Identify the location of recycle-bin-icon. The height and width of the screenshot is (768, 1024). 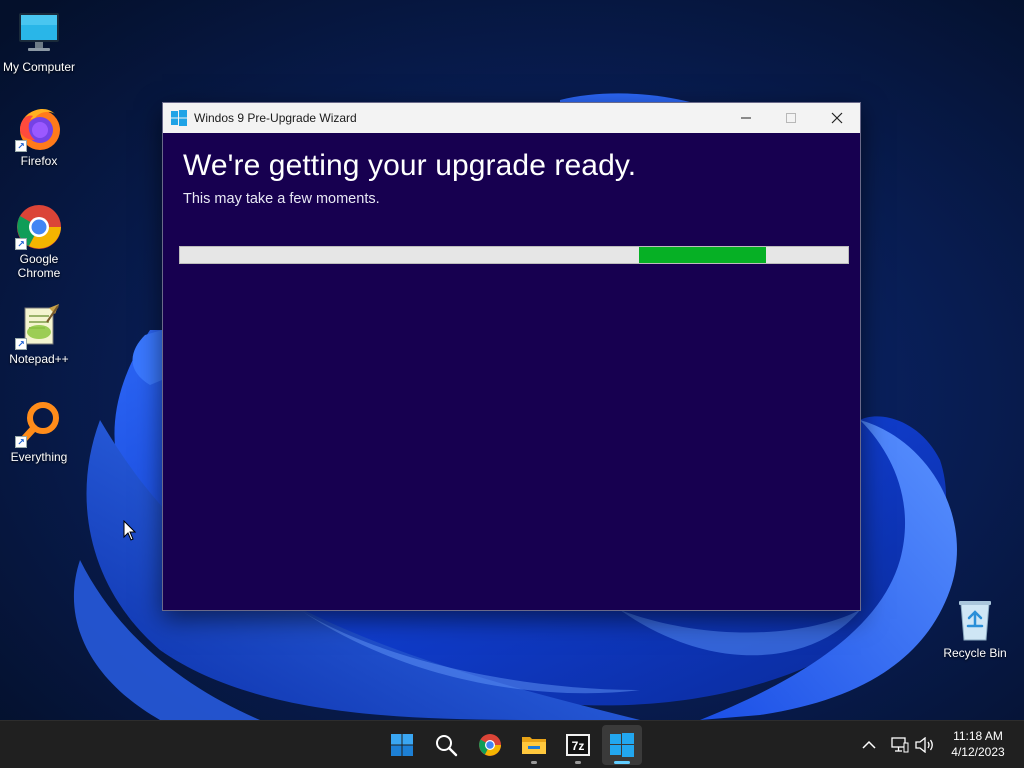
(975, 620).